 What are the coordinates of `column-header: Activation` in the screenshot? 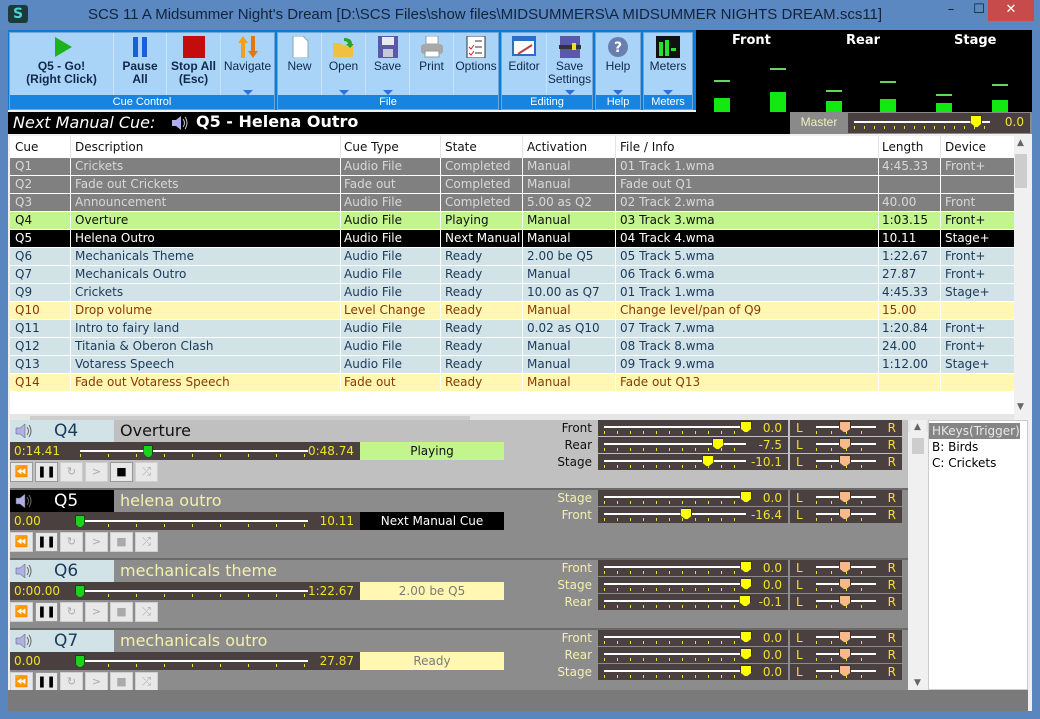 It's located at (557, 147).